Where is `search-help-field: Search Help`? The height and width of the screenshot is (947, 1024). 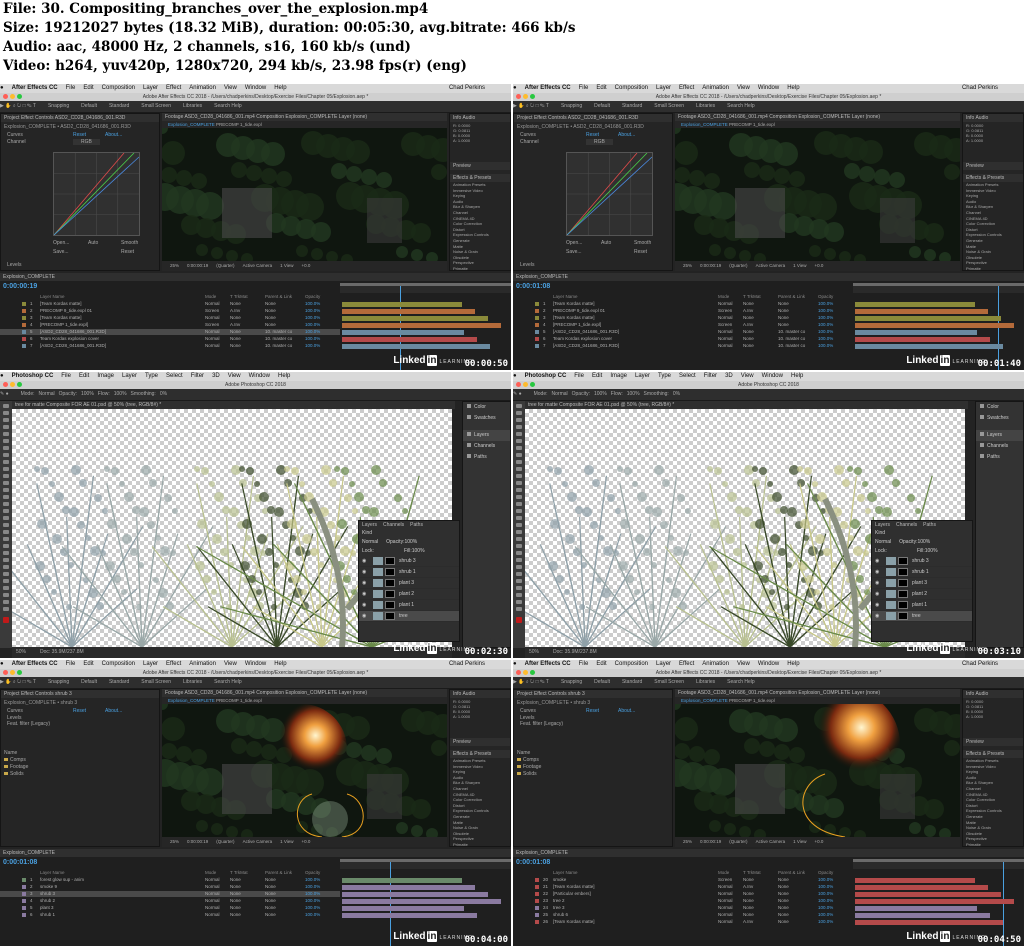 search-help-field: Search Help is located at coordinates (741, 682).